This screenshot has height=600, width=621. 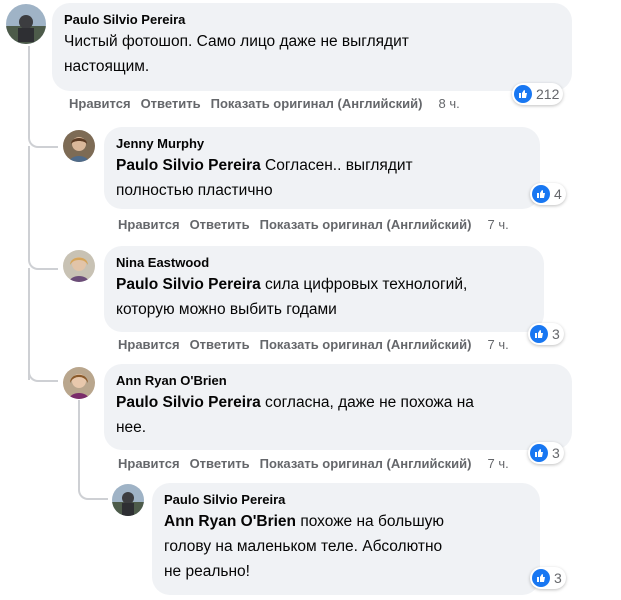 I want to click on comment-author: Ann Ryan O'Brien, so click(x=338, y=380).